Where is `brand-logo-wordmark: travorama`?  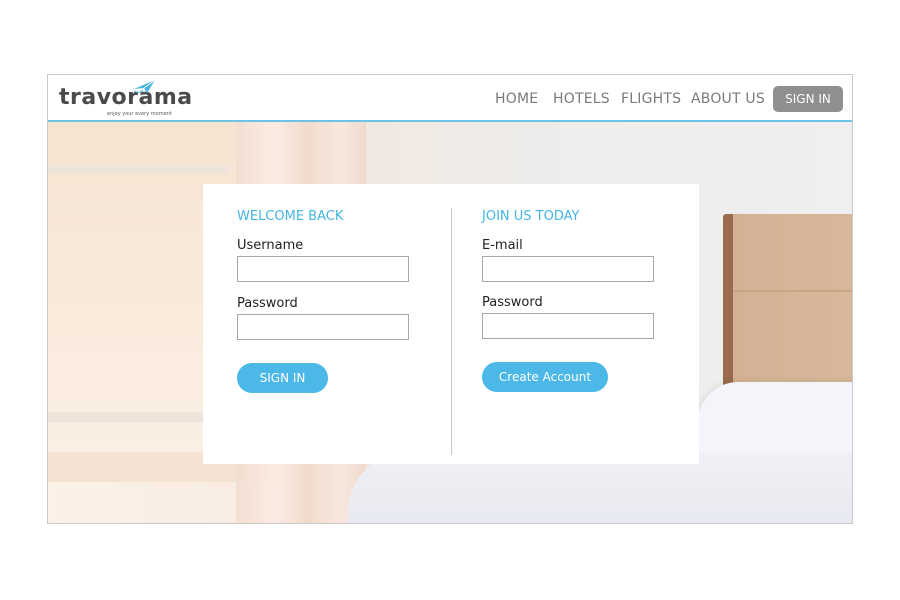
brand-logo-wordmark: travorama is located at coordinates (126, 97).